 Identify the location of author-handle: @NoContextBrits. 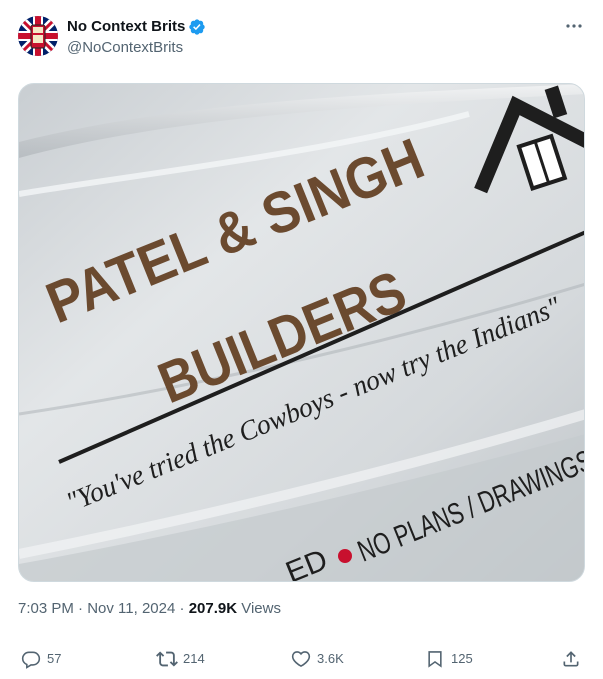
(136, 48).